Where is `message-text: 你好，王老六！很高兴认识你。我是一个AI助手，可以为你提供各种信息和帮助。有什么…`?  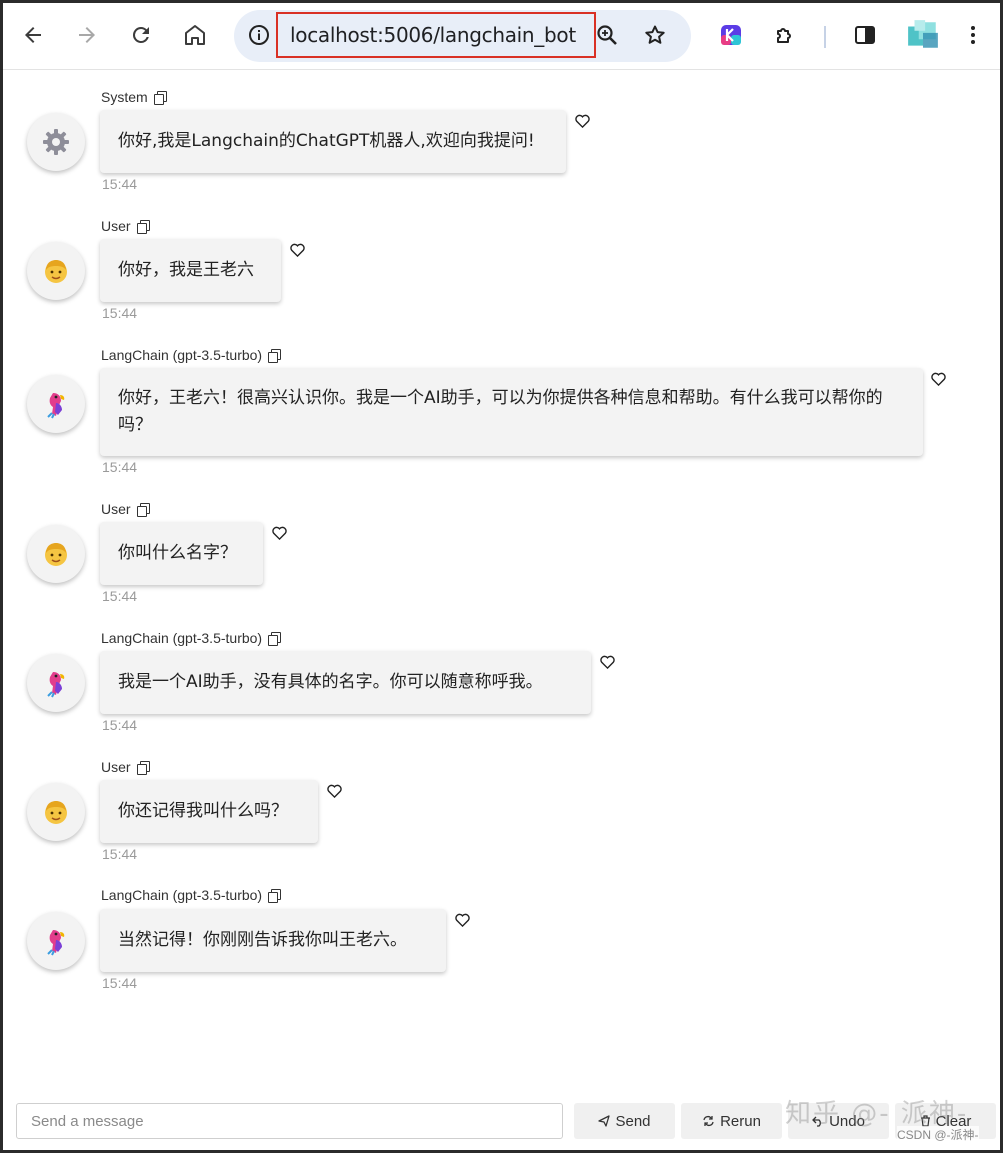 message-text: 你好，王老六！很高兴认识你。我是一个AI助手，可以为你提供各种信息和帮助。有什么… is located at coordinates (500, 411).